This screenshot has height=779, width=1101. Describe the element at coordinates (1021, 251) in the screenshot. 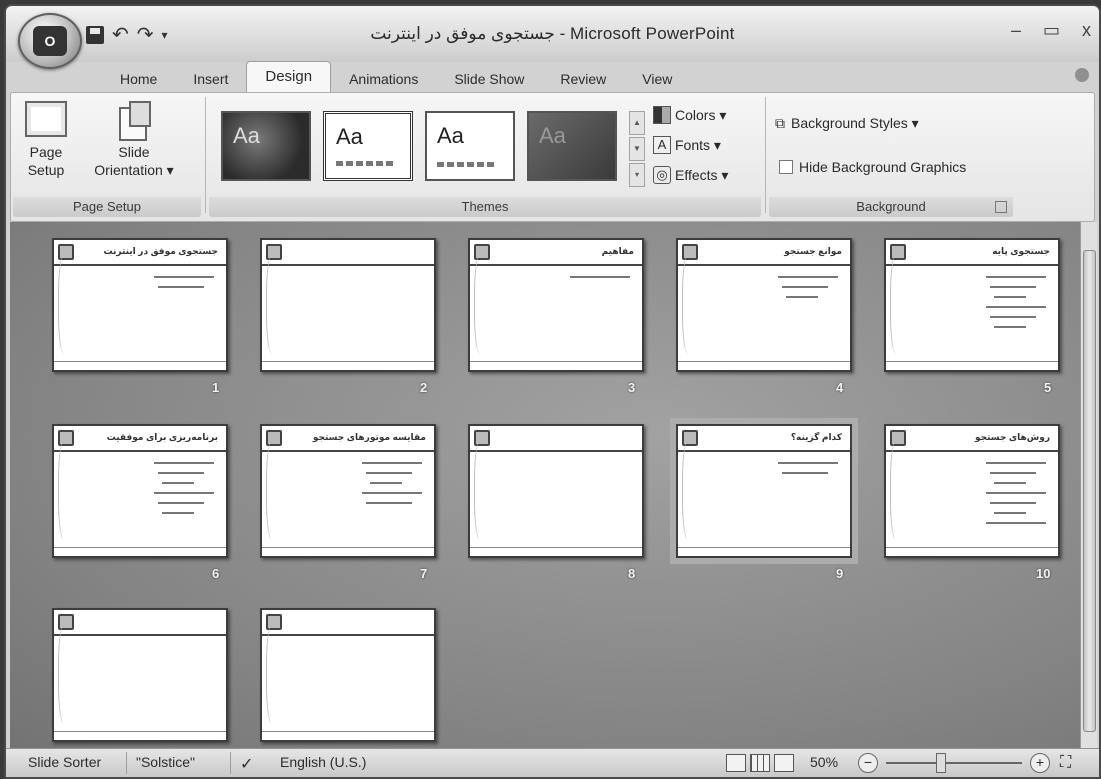

I see `slide-title: جستجوی پایه` at that location.